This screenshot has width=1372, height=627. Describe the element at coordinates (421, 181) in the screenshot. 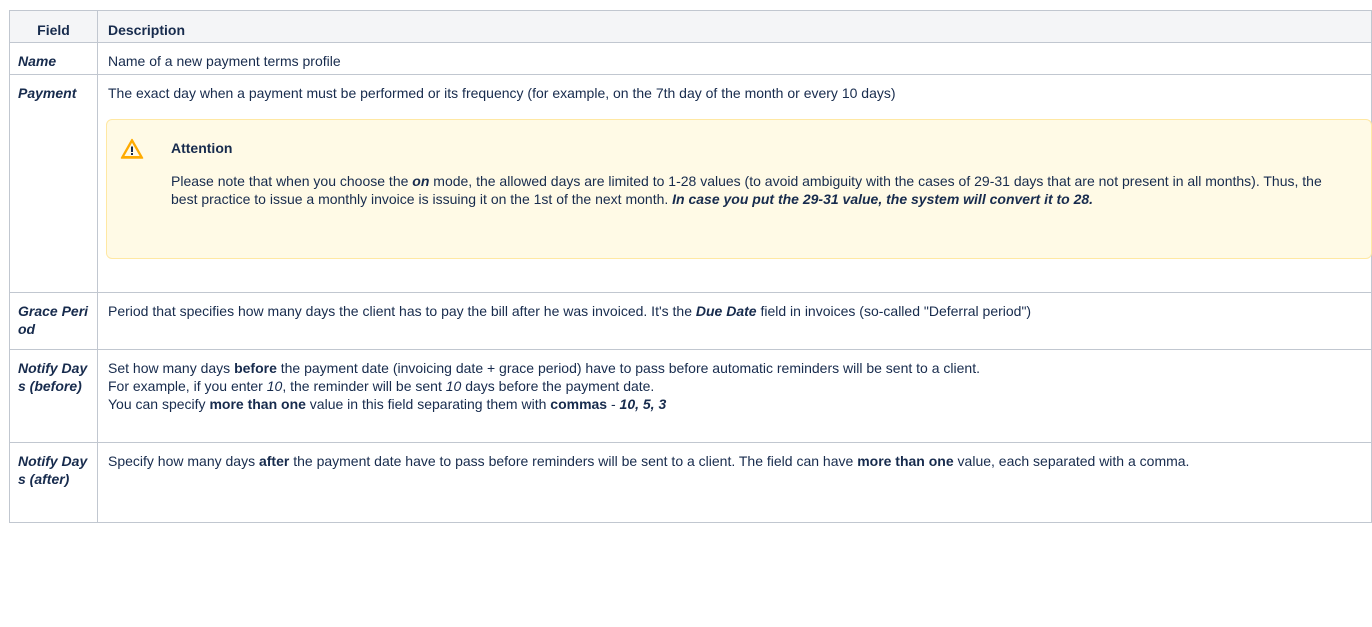

I see `attention-mode: on` at that location.